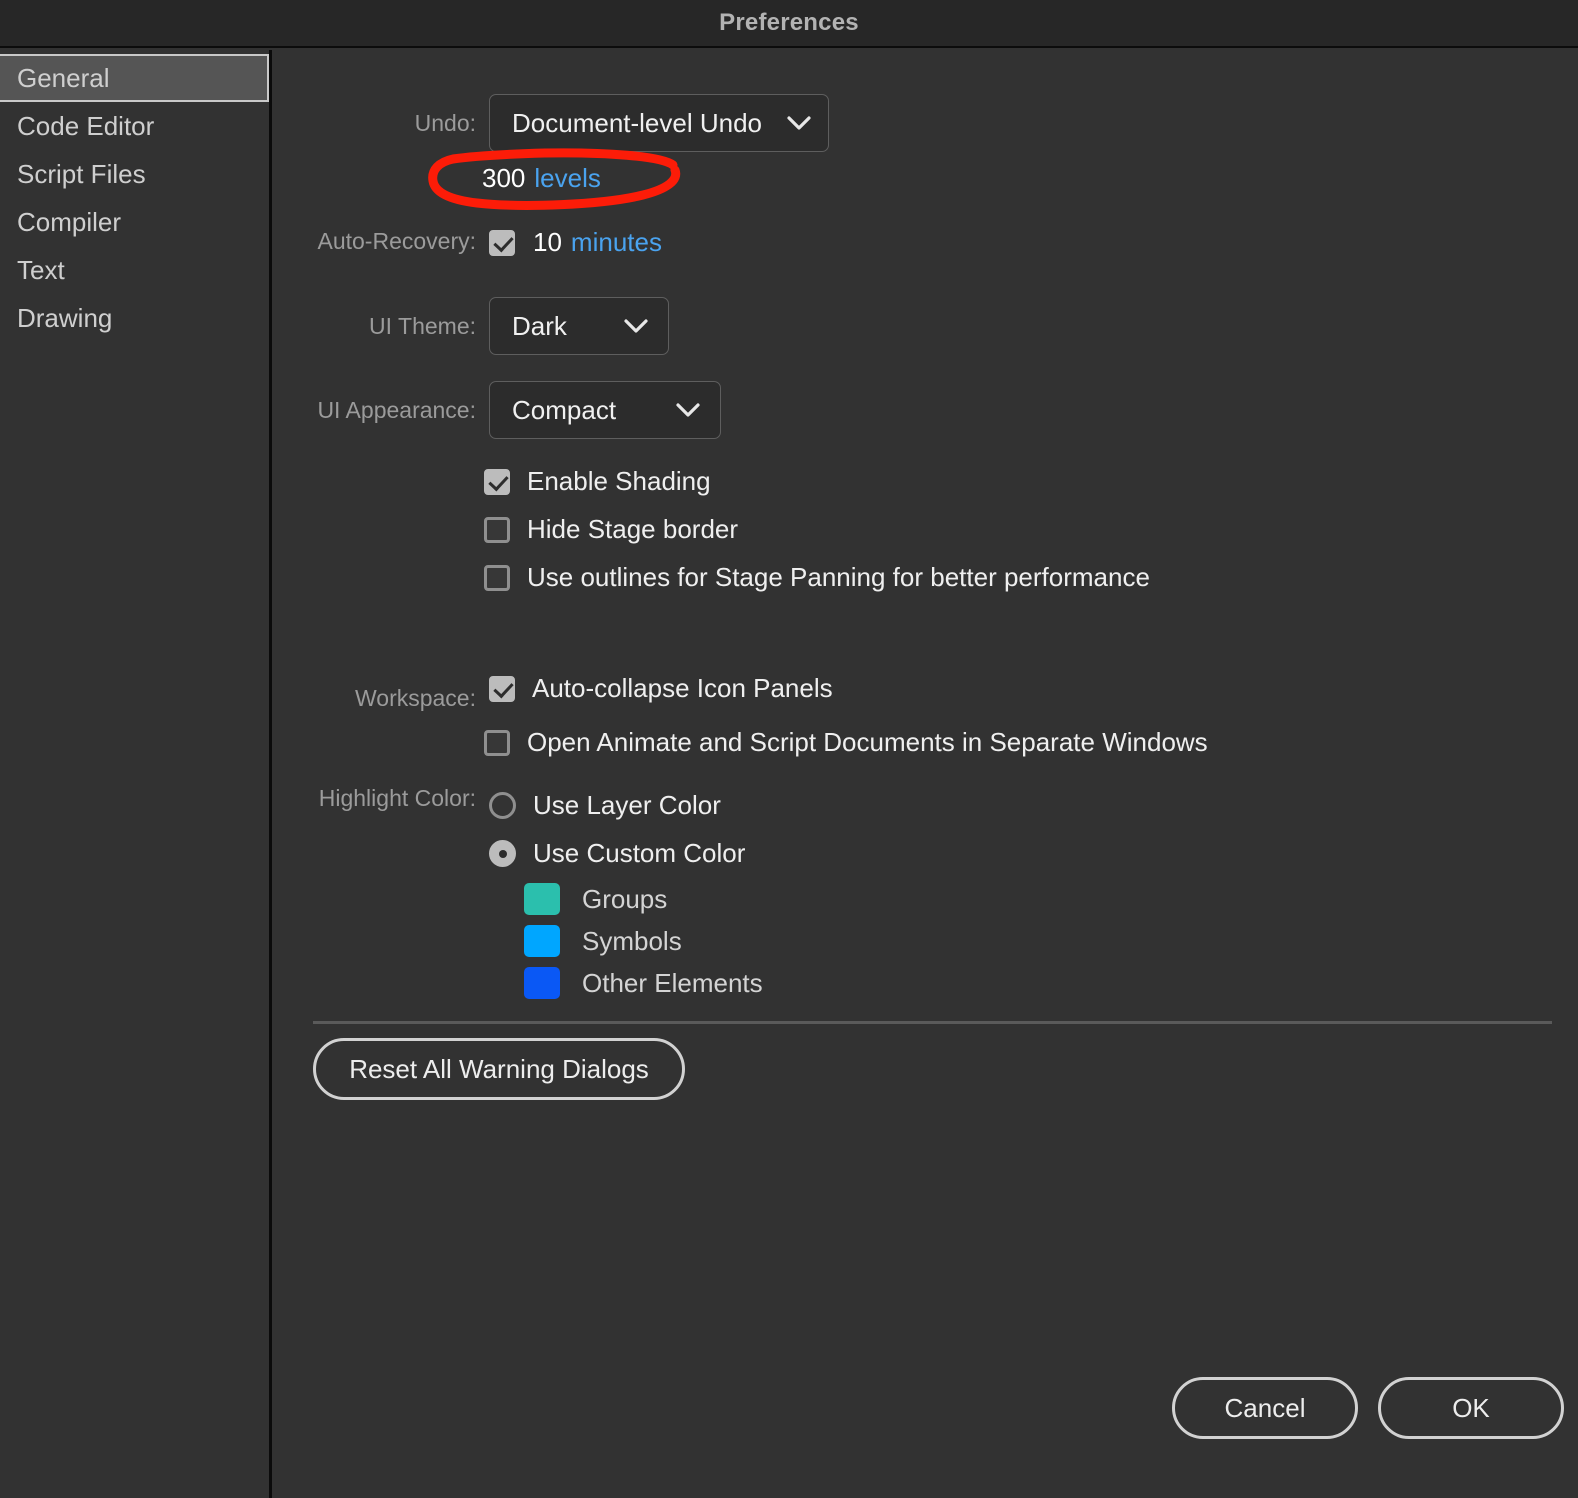 The width and height of the screenshot is (1578, 1498). I want to click on groups-color-row: Groups, so click(595, 899).